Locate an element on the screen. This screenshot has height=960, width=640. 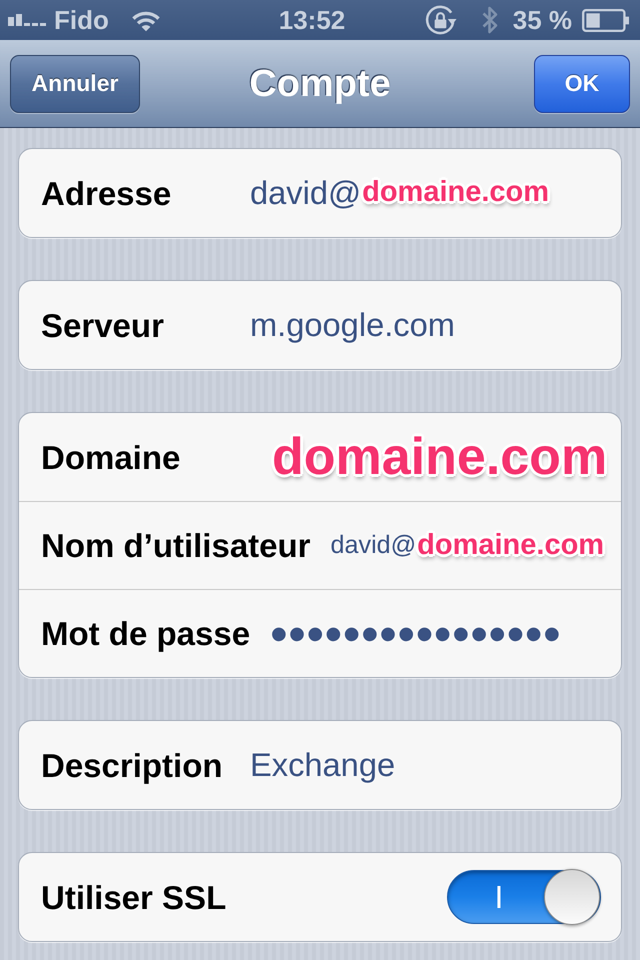
password-field: •••••••••••••••• is located at coordinates (416, 633).